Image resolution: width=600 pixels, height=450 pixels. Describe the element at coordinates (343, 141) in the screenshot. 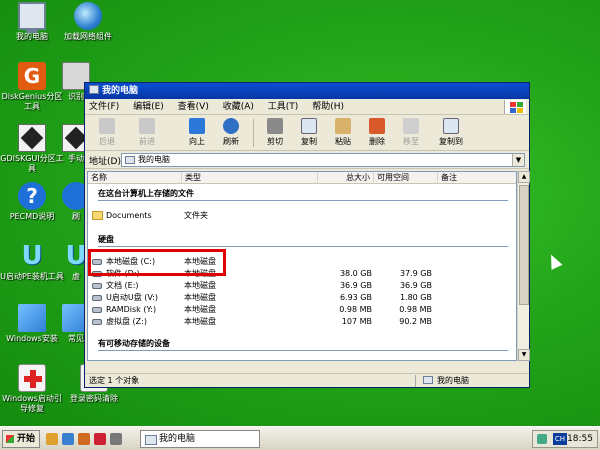

I see `toolbar-label: 粘贴` at that location.